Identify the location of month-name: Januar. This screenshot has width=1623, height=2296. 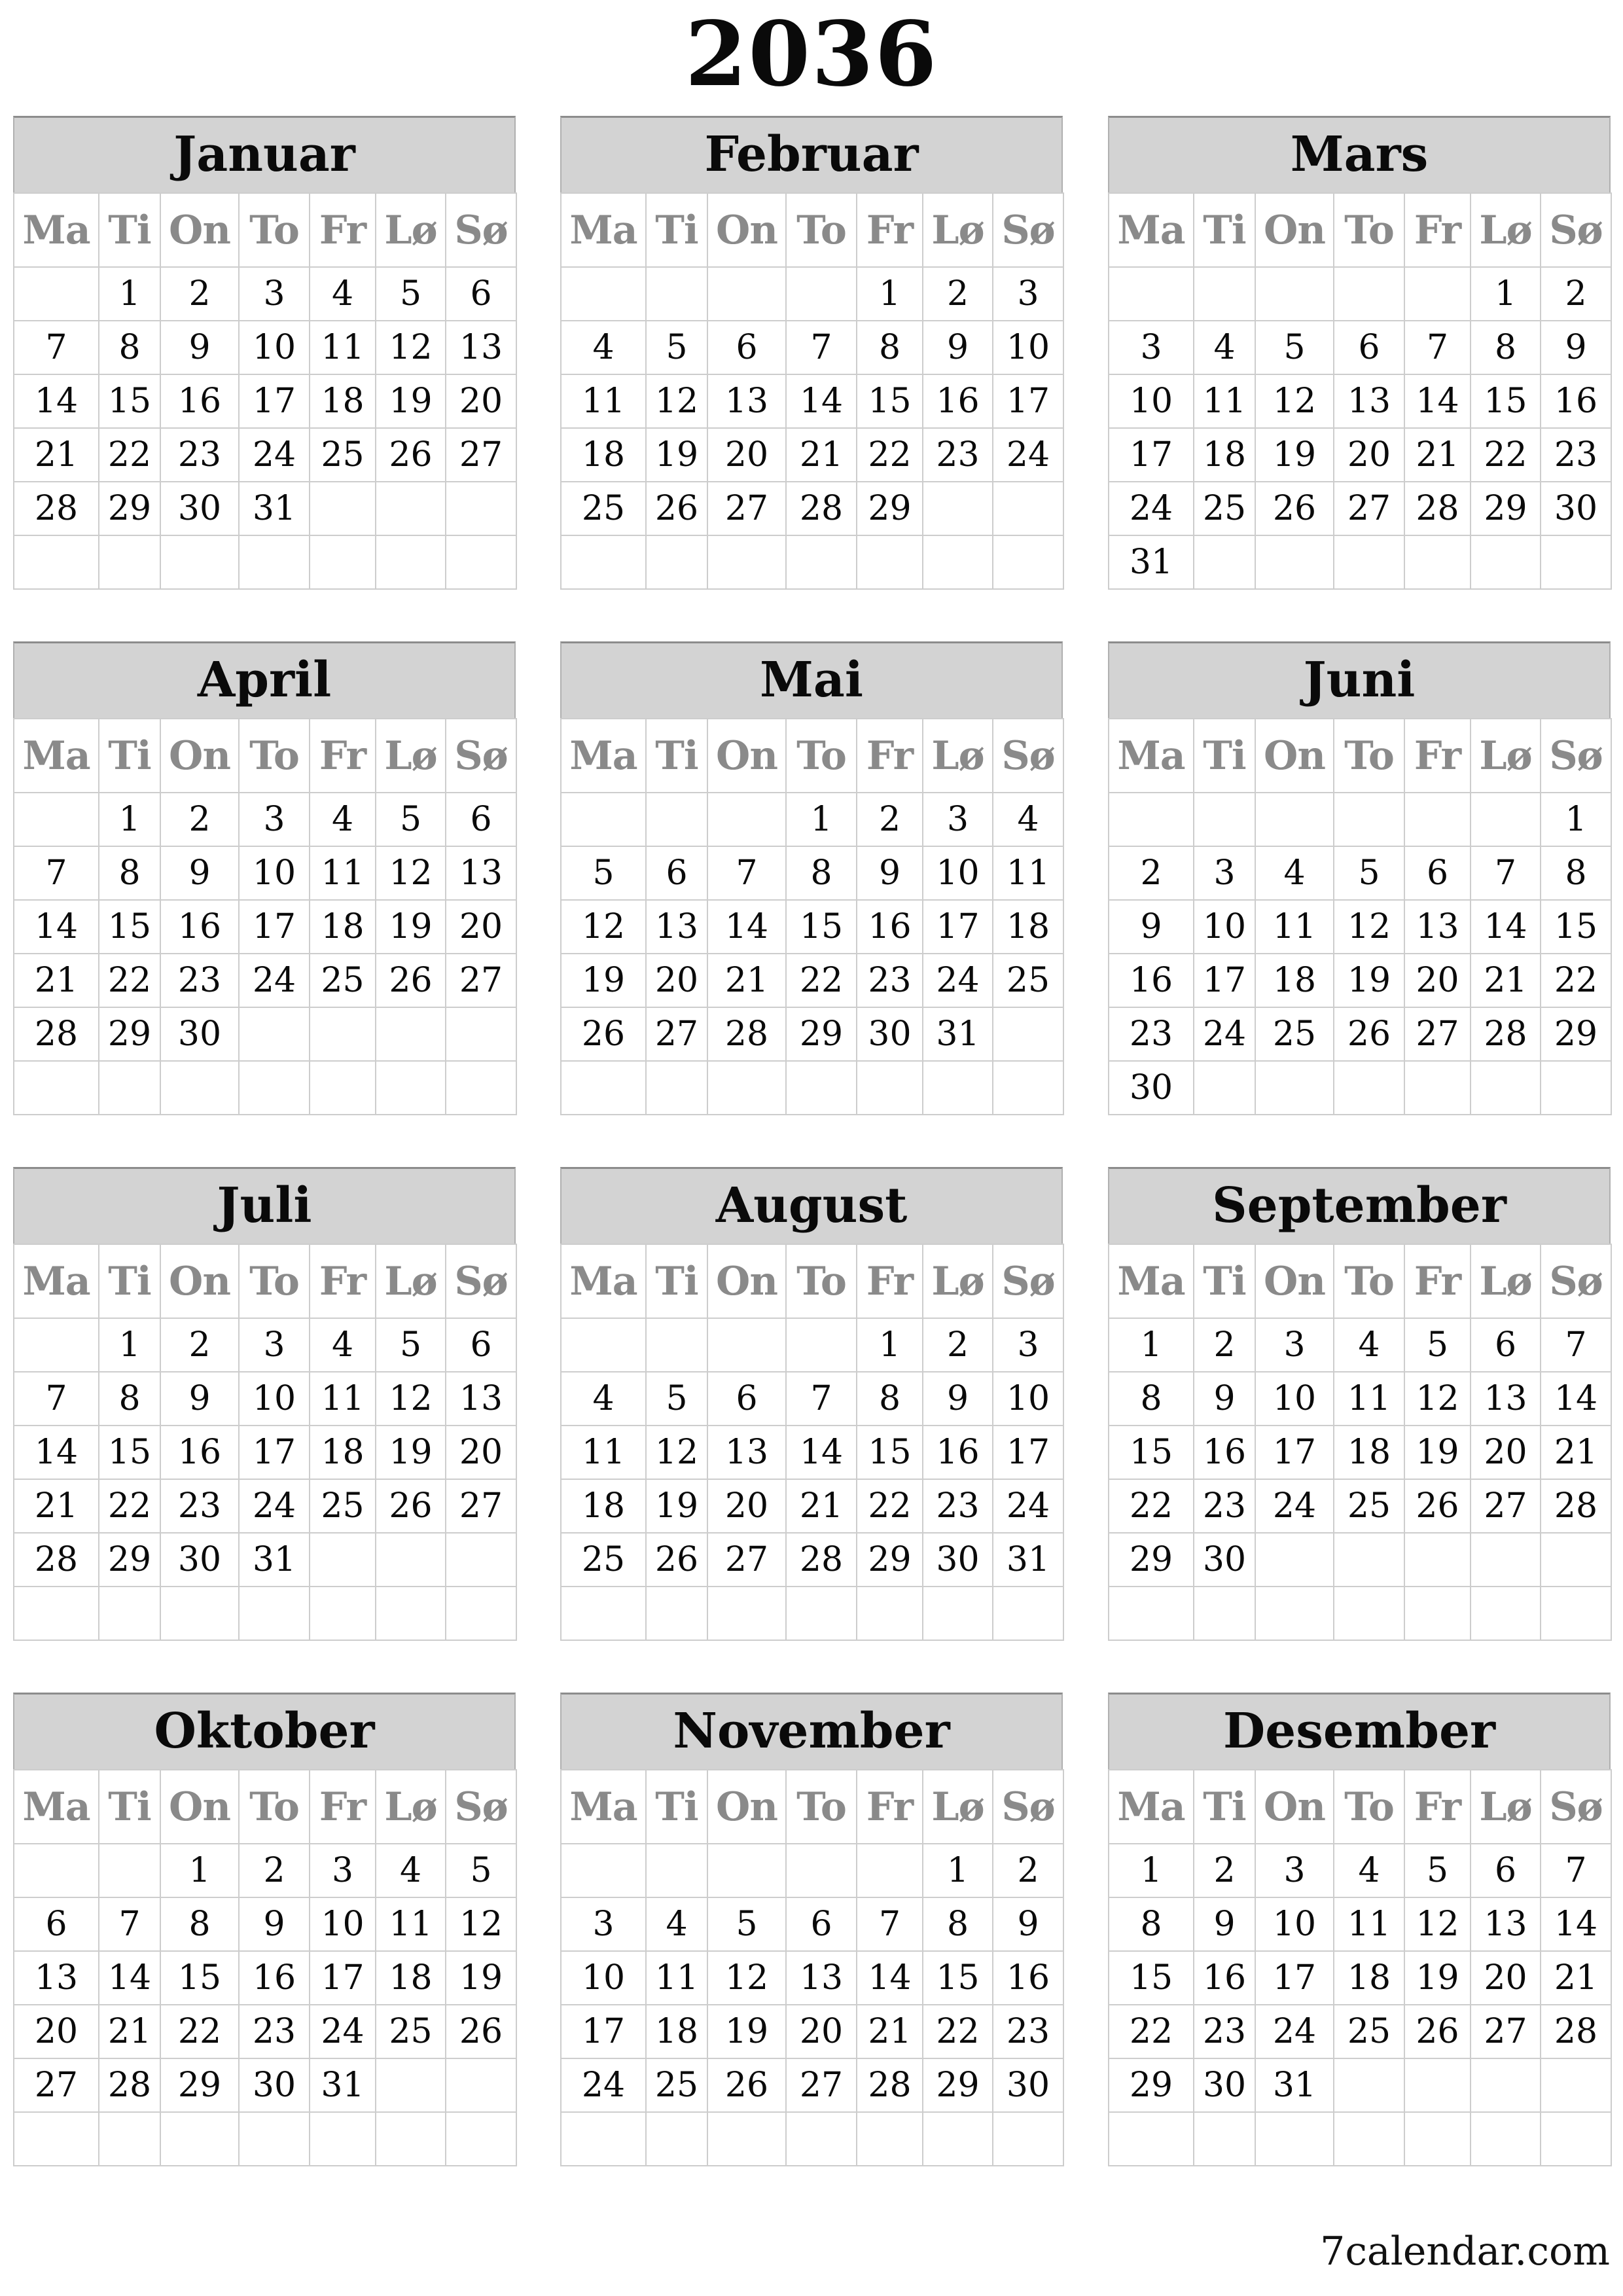
(264, 154).